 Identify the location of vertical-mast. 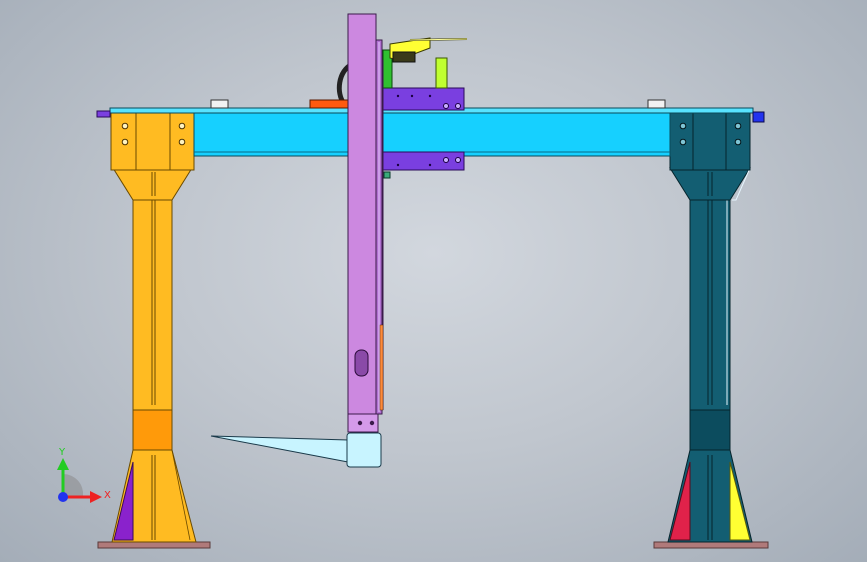
(365, 223).